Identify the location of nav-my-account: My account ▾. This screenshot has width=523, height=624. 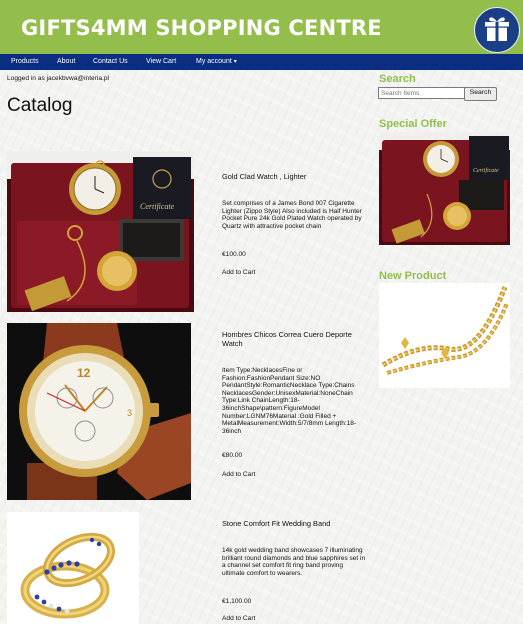
(216, 62).